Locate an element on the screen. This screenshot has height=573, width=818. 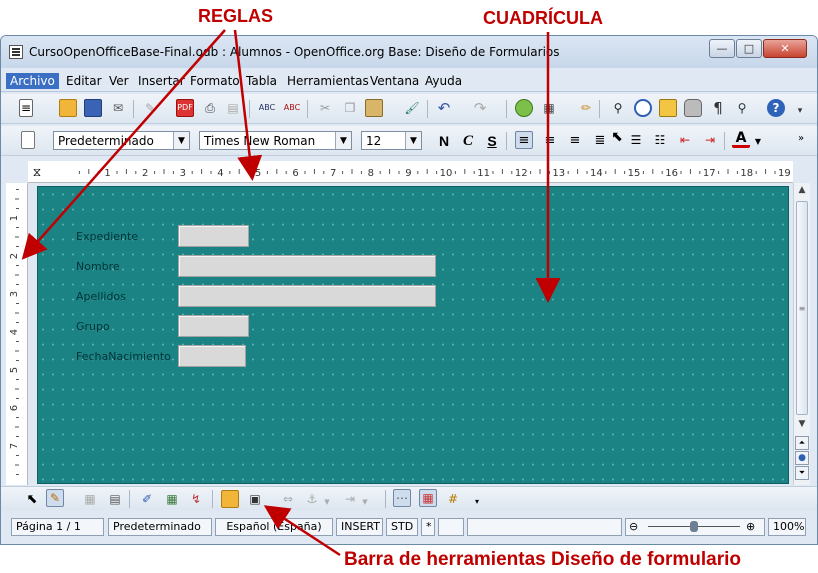
bullets-icon: ☷ is located at coordinates (660, 140).